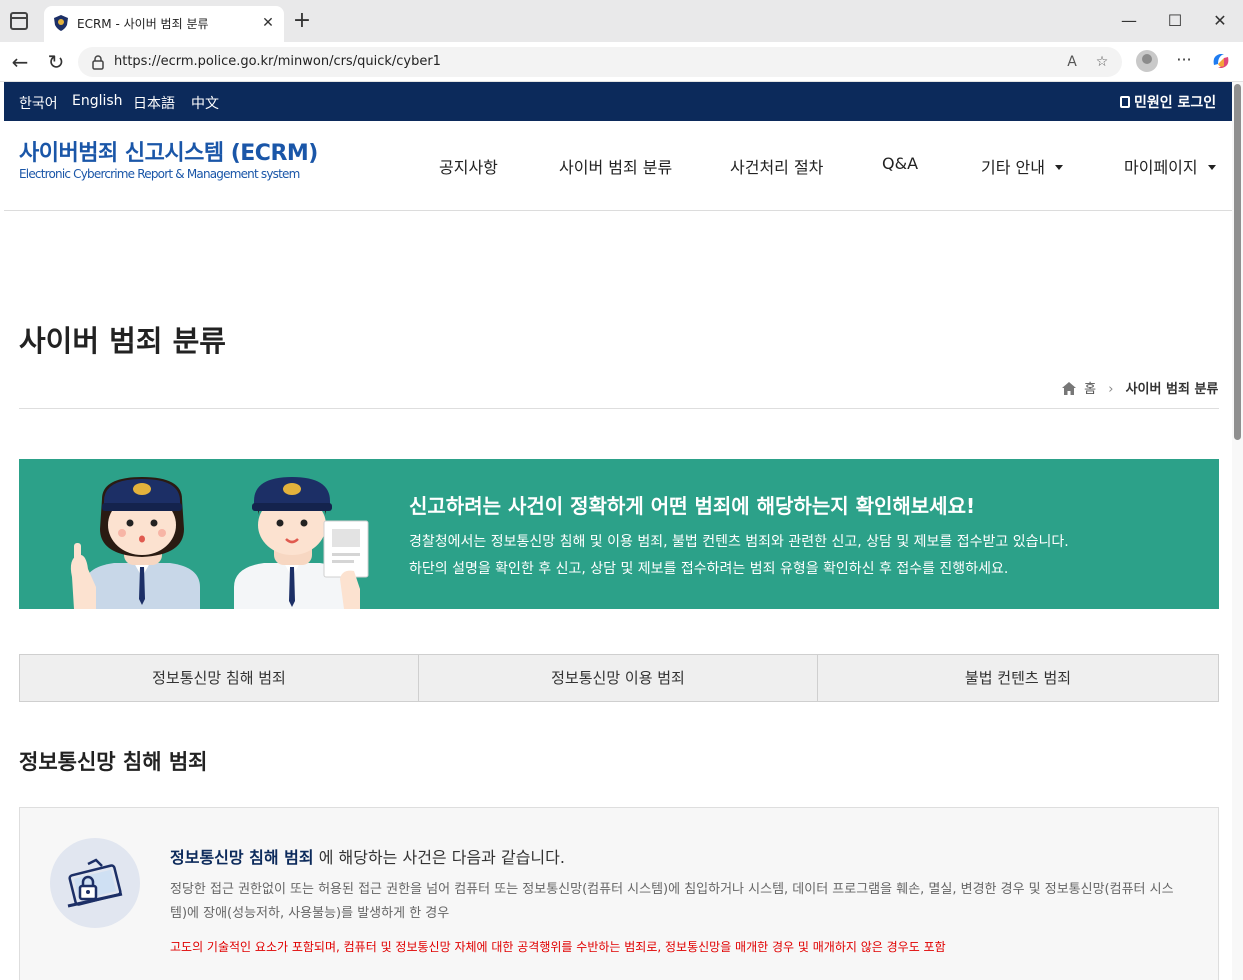  What do you see at coordinates (268, 23) in the screenshot?
I see `close-tab-icon: ✕` at bounding box center [268, 23].